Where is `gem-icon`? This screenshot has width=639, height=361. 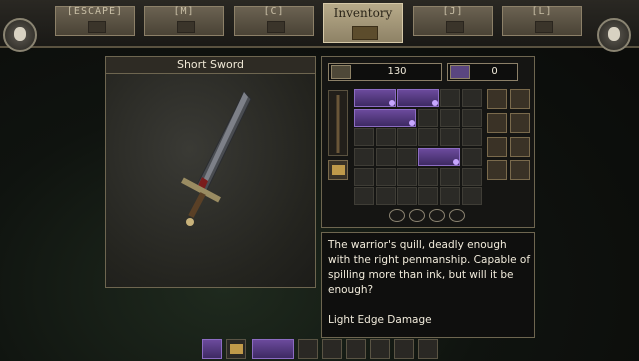
gem-icon is located at coordinates (460, 72).